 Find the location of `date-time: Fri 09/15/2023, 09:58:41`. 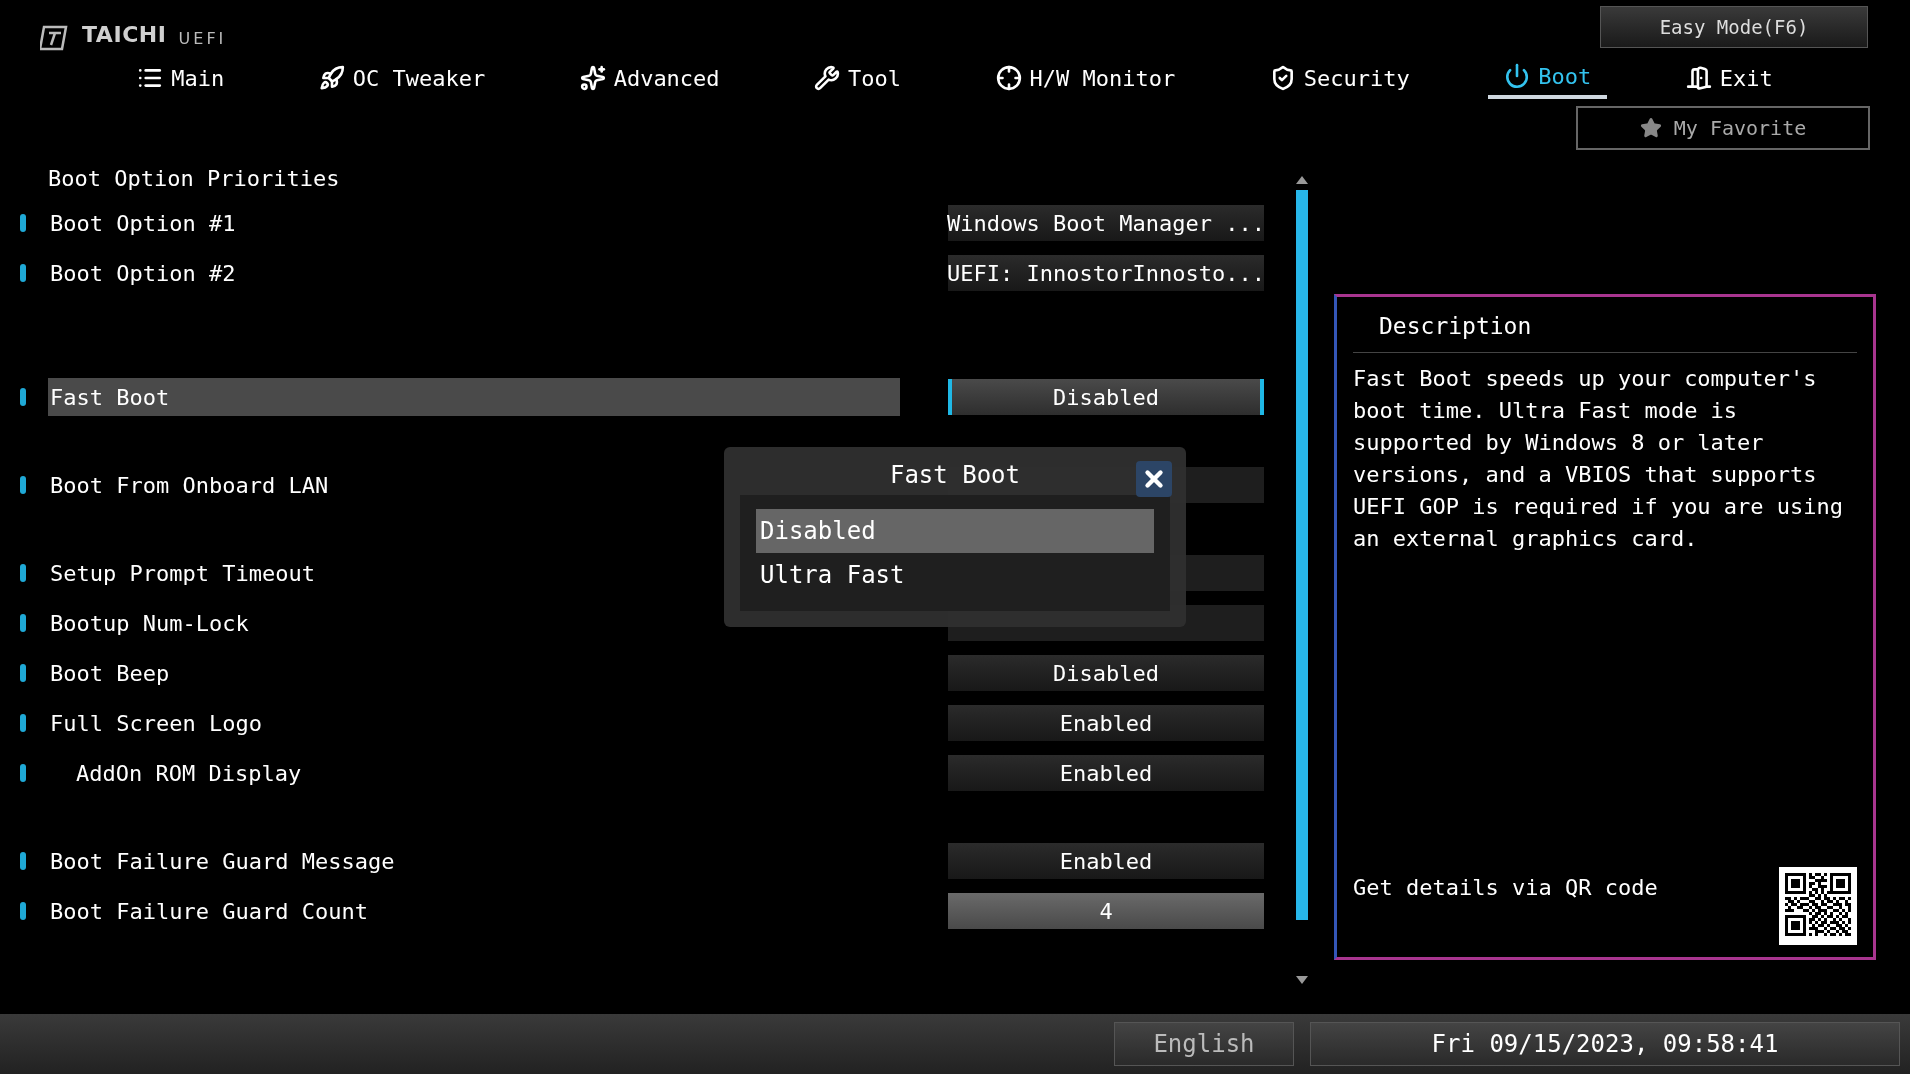

date-time: Fri 09/15/2023, 09:58:41 is located at coordinates (1605, 1044).